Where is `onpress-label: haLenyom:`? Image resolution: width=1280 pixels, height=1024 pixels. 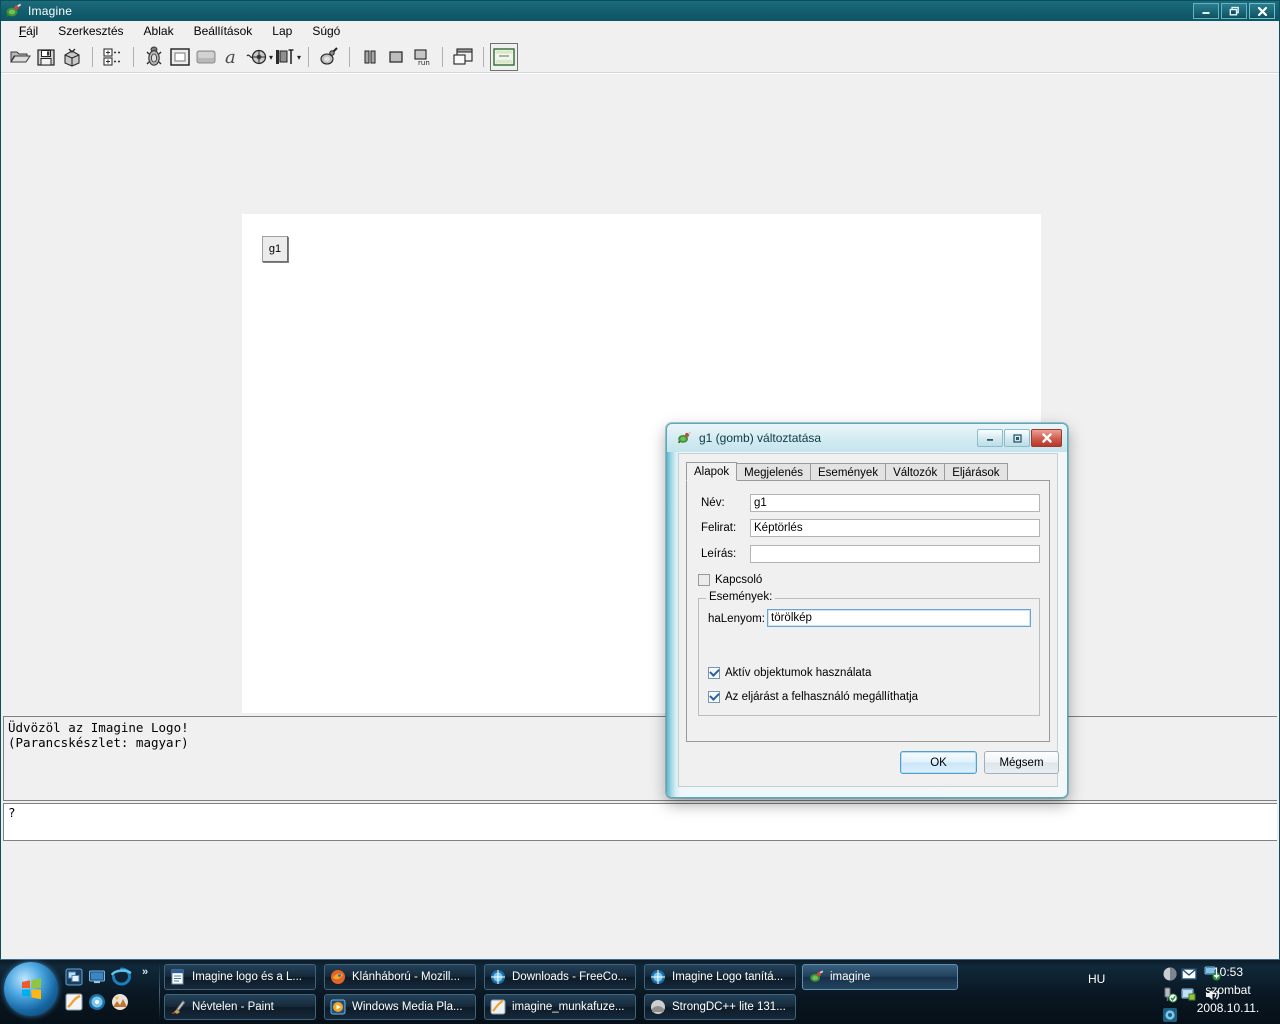 onpress-label: haLenyom: is located at coordinates (736, 619).